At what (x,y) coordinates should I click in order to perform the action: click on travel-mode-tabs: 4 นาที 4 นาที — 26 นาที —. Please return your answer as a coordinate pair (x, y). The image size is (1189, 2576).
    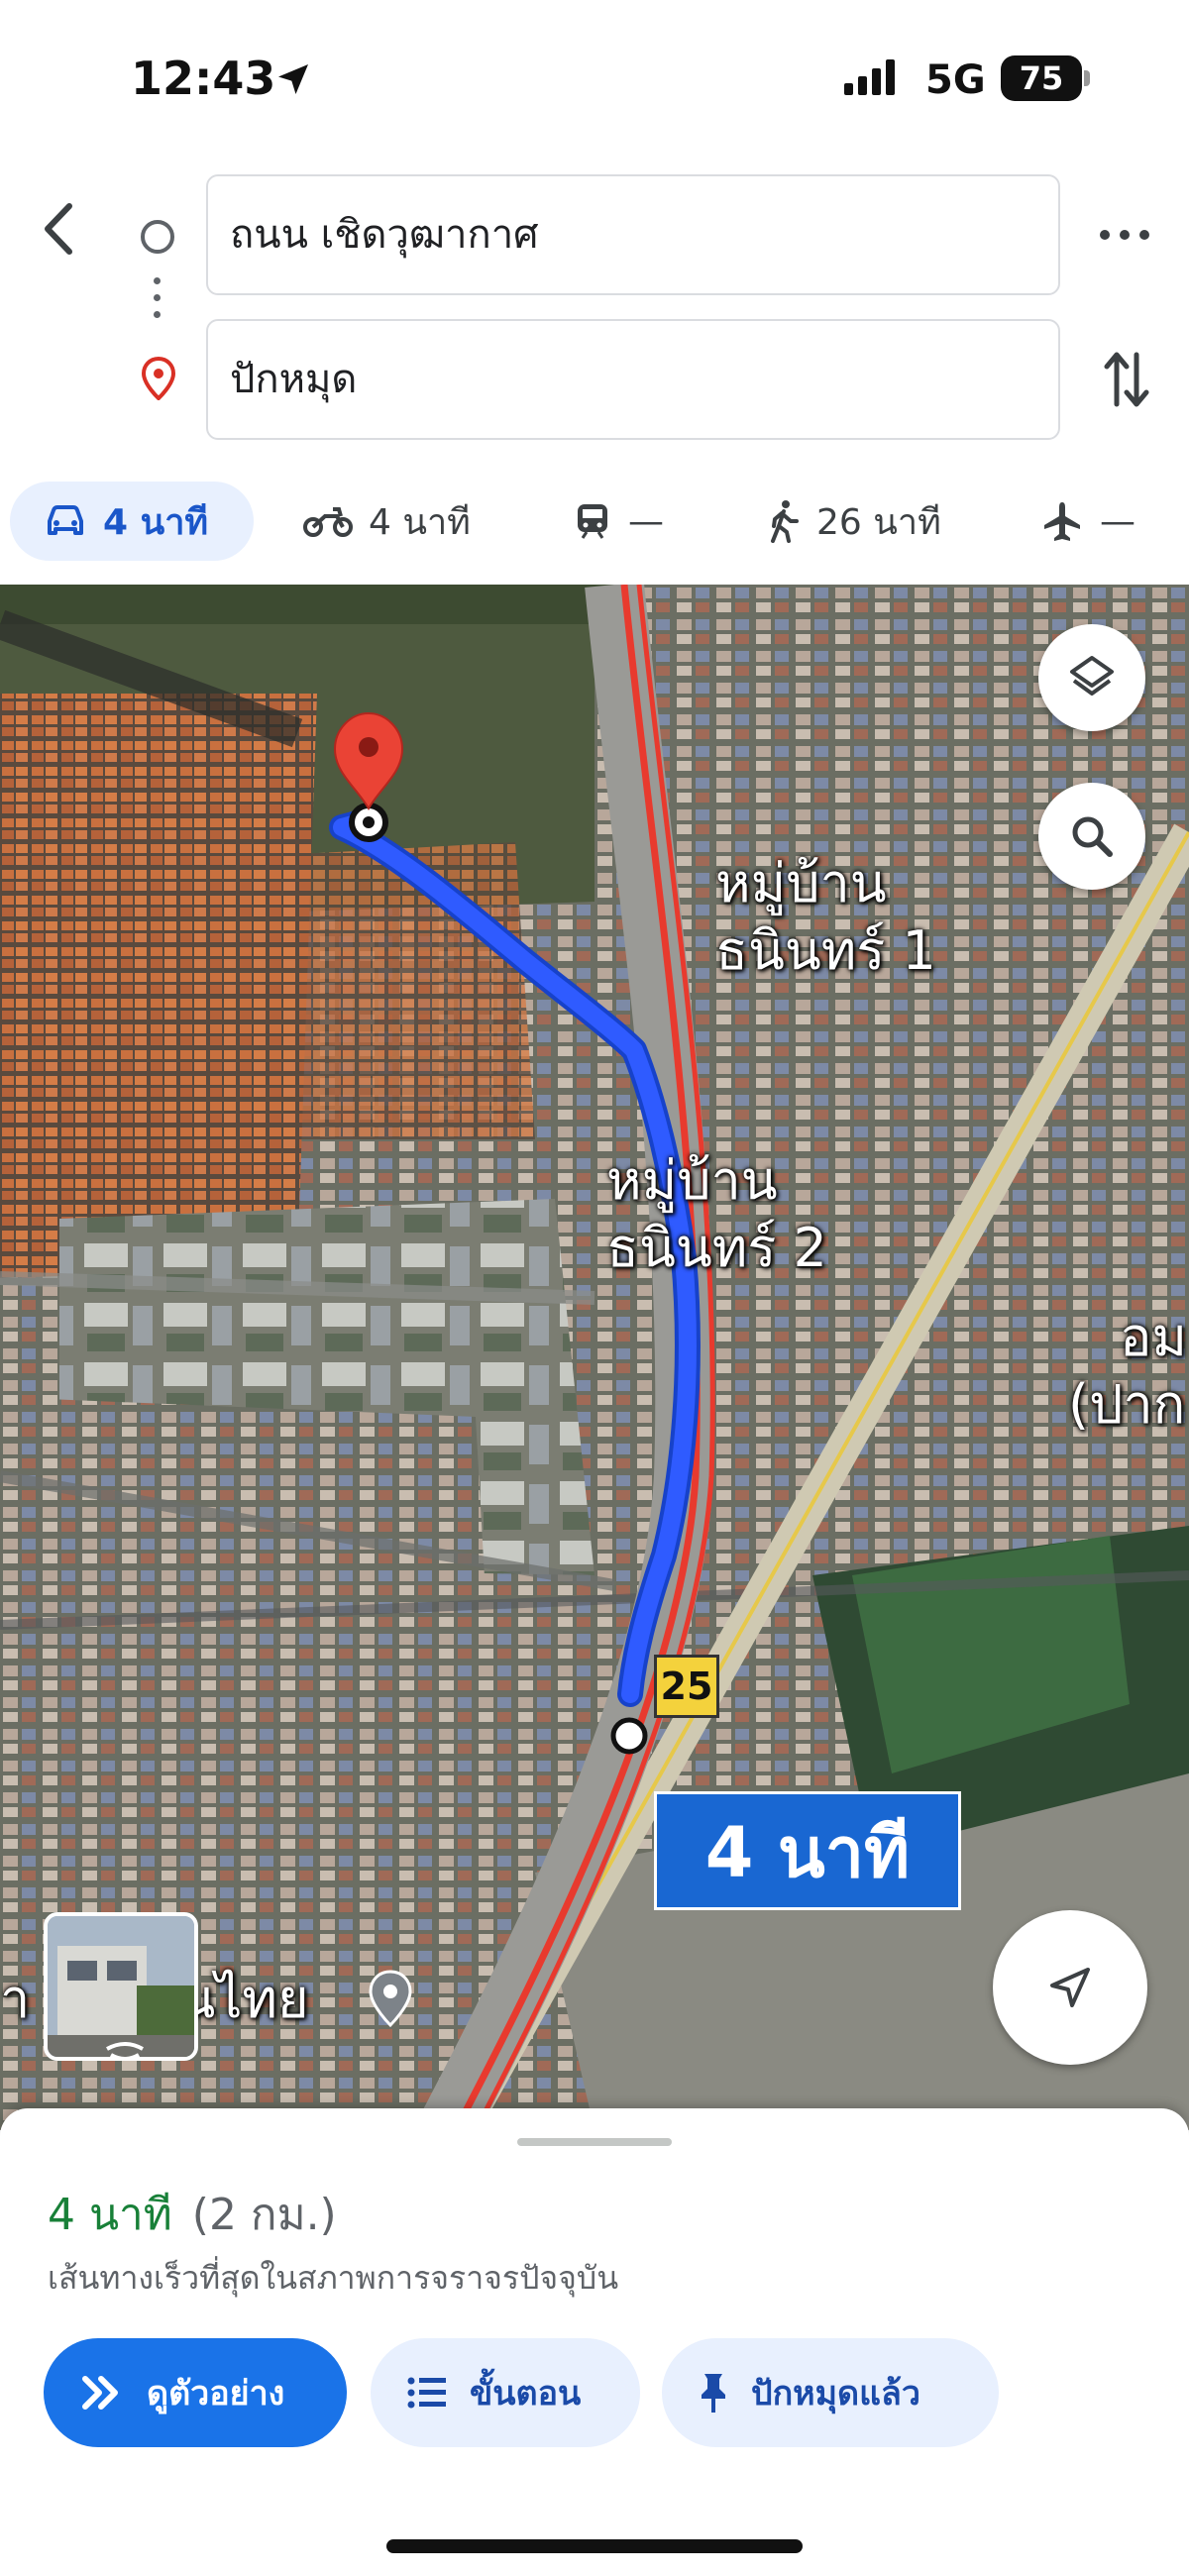
    Looking at the image, I should click on (594, 527).